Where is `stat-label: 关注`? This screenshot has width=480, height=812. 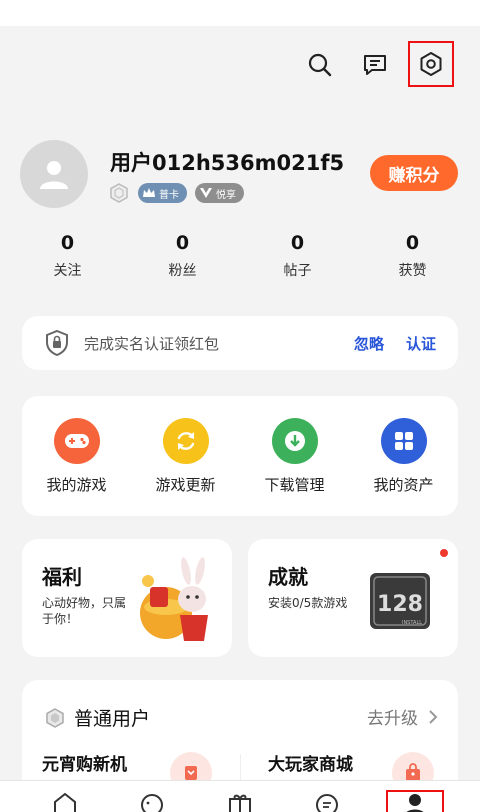 stat-label: 关注 is located at coordinates (67, 271).